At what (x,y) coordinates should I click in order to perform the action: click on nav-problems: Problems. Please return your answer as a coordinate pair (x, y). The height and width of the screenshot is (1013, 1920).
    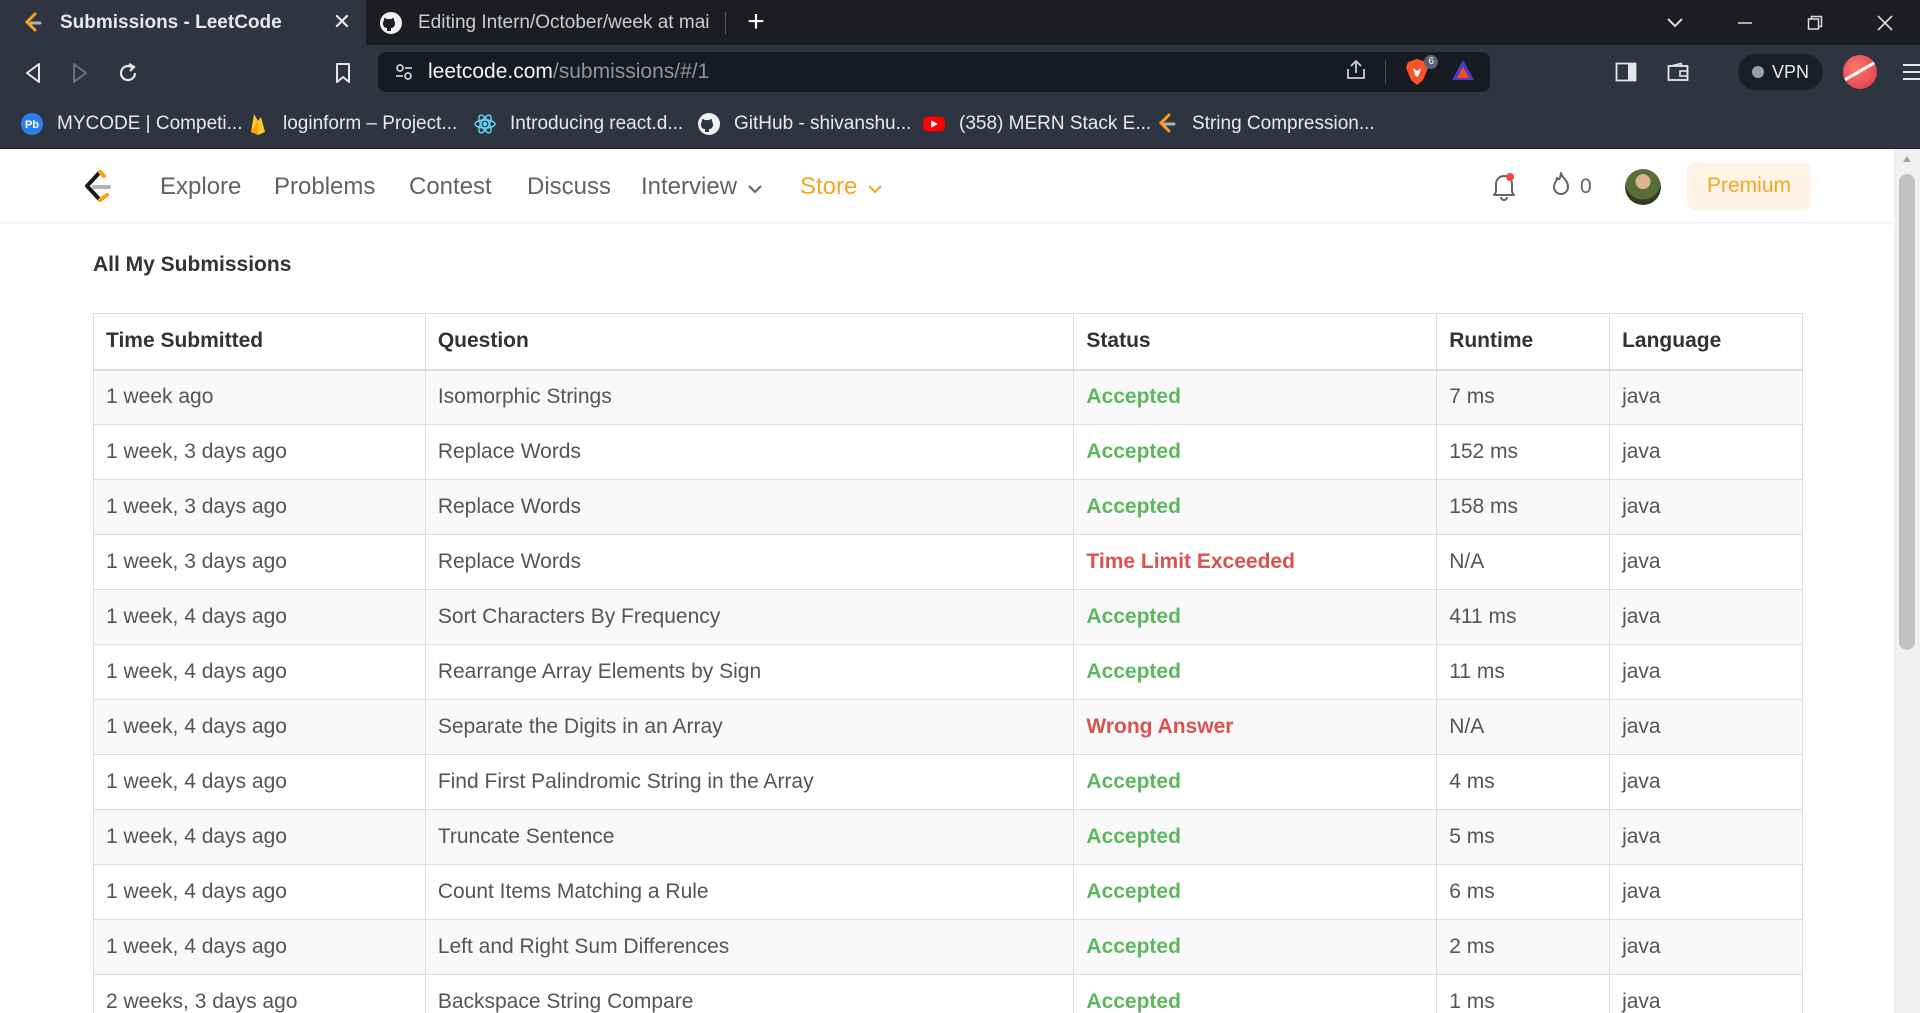
    Looking at the image, I should click on (324, 187).